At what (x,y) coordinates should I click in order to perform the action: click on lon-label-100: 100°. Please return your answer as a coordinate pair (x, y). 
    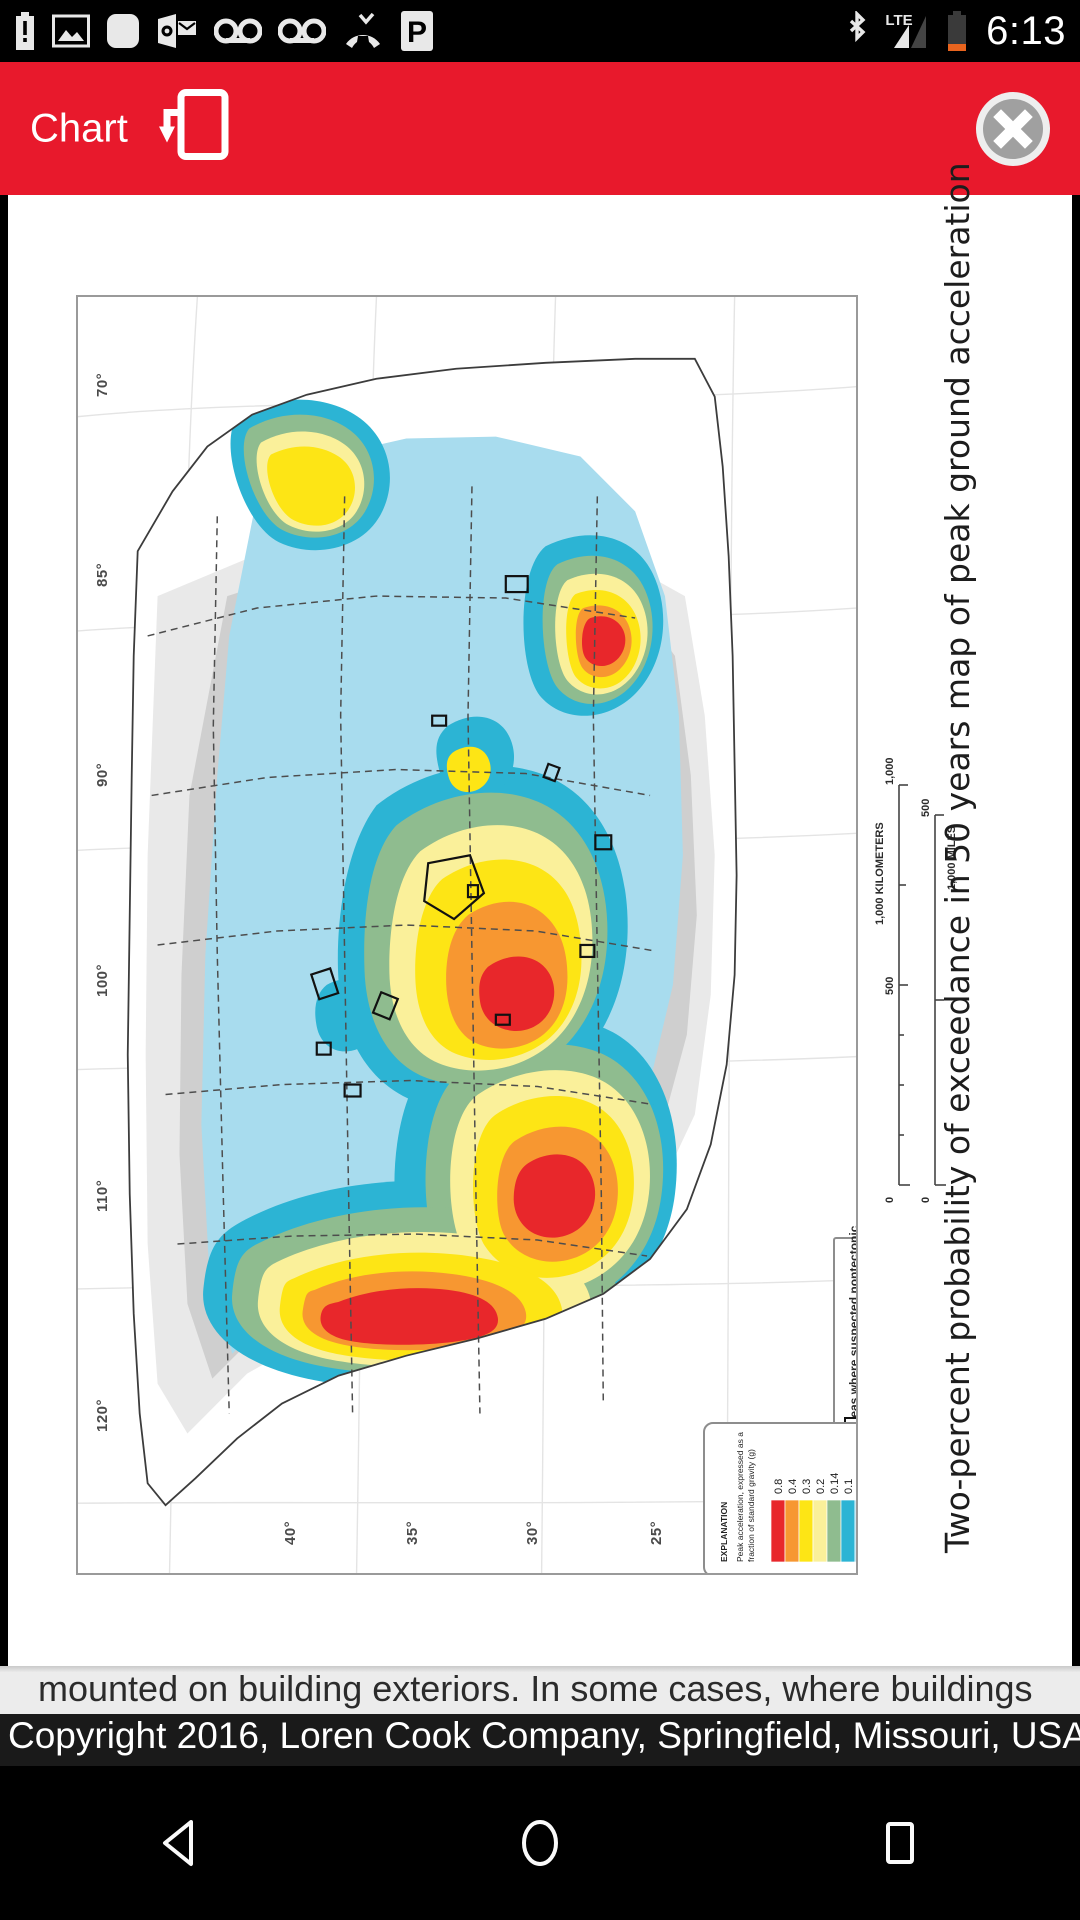
    Looking at the image, I should click on (102, 980).